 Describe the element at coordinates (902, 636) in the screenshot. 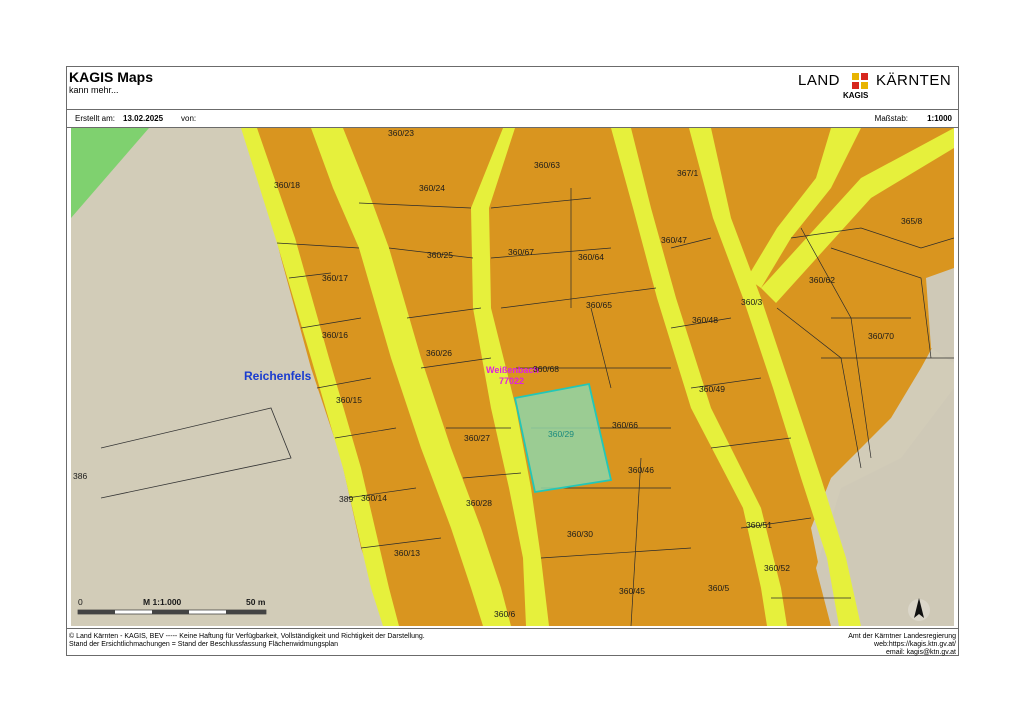

I see `footer-office: Amt der Kärntner Landesregierung` at that location.